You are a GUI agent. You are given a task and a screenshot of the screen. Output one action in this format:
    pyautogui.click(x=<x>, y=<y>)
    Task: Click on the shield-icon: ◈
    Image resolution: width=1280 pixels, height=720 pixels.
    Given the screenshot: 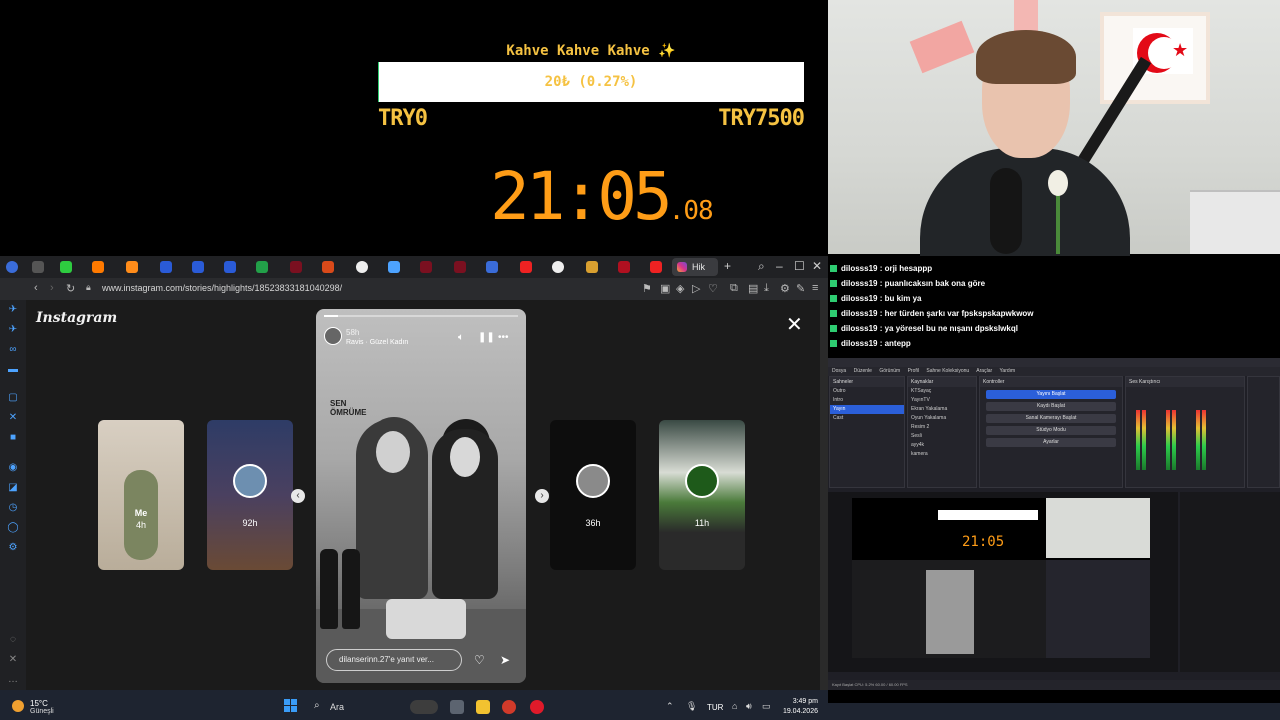 What is the action you would take?
    pyautogui.click(x=680, y=288)
    